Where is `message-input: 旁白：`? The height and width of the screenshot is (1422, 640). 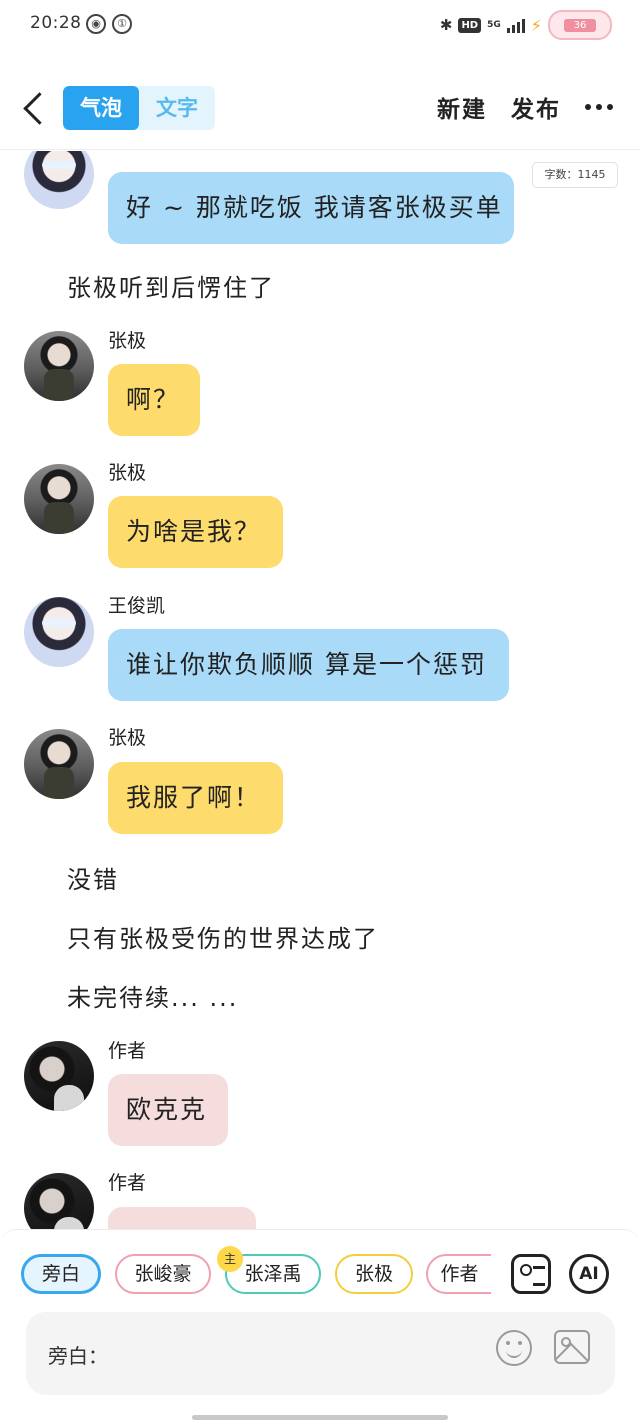
message-input: 旁白： is located at coordinates (320, 1353).